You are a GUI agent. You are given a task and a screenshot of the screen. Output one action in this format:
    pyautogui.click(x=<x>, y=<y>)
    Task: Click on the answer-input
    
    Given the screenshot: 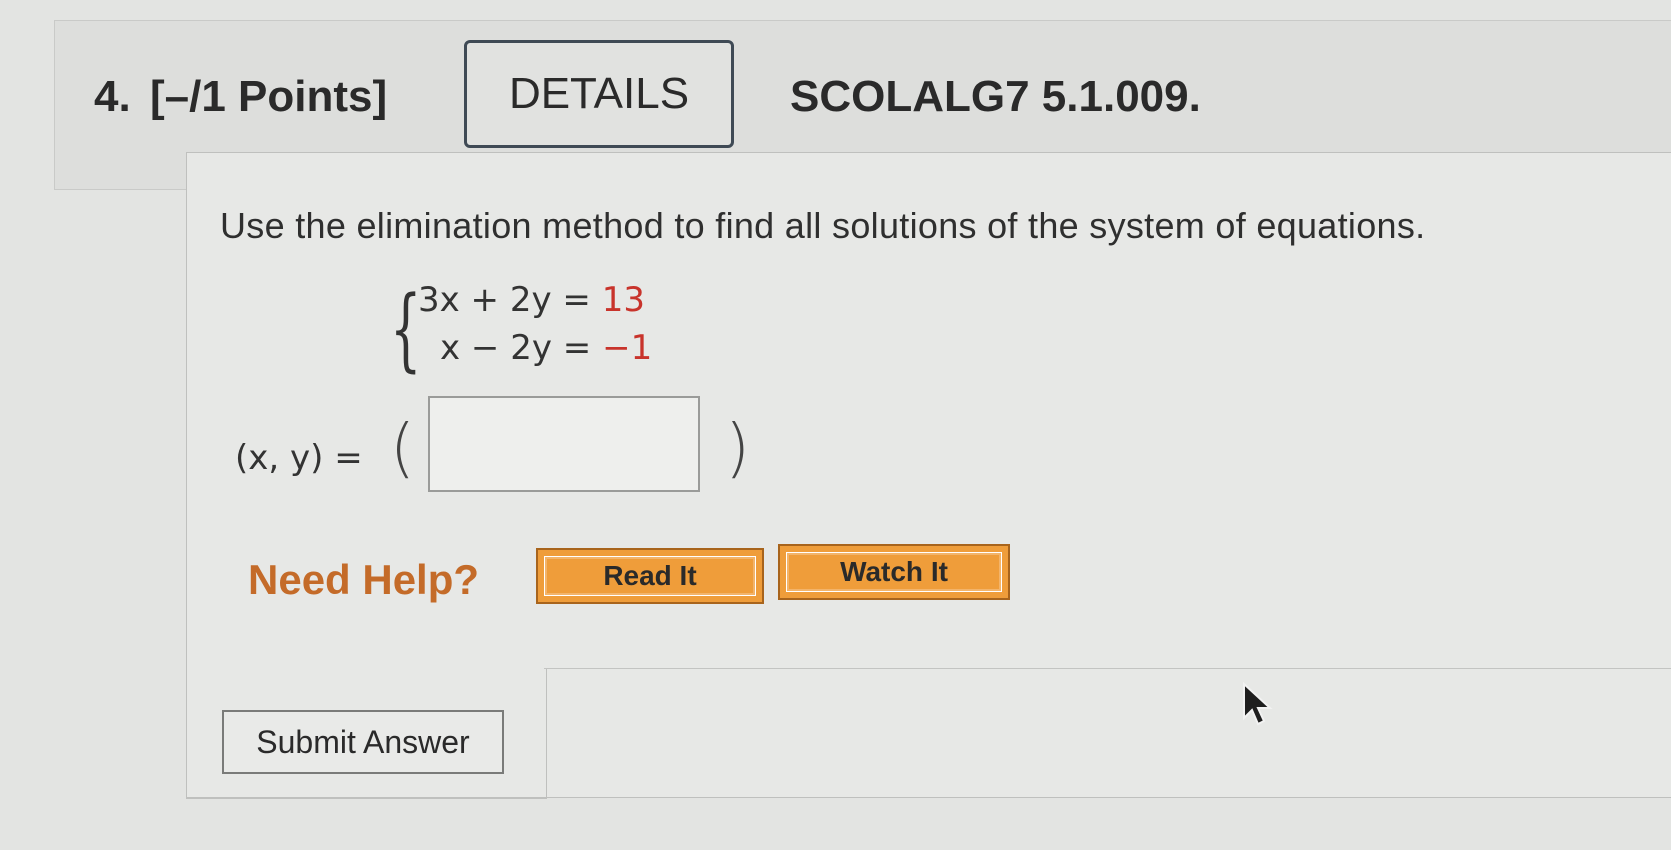 What is the action you would take?
    pyautogui.click(x=564, y=444)
    